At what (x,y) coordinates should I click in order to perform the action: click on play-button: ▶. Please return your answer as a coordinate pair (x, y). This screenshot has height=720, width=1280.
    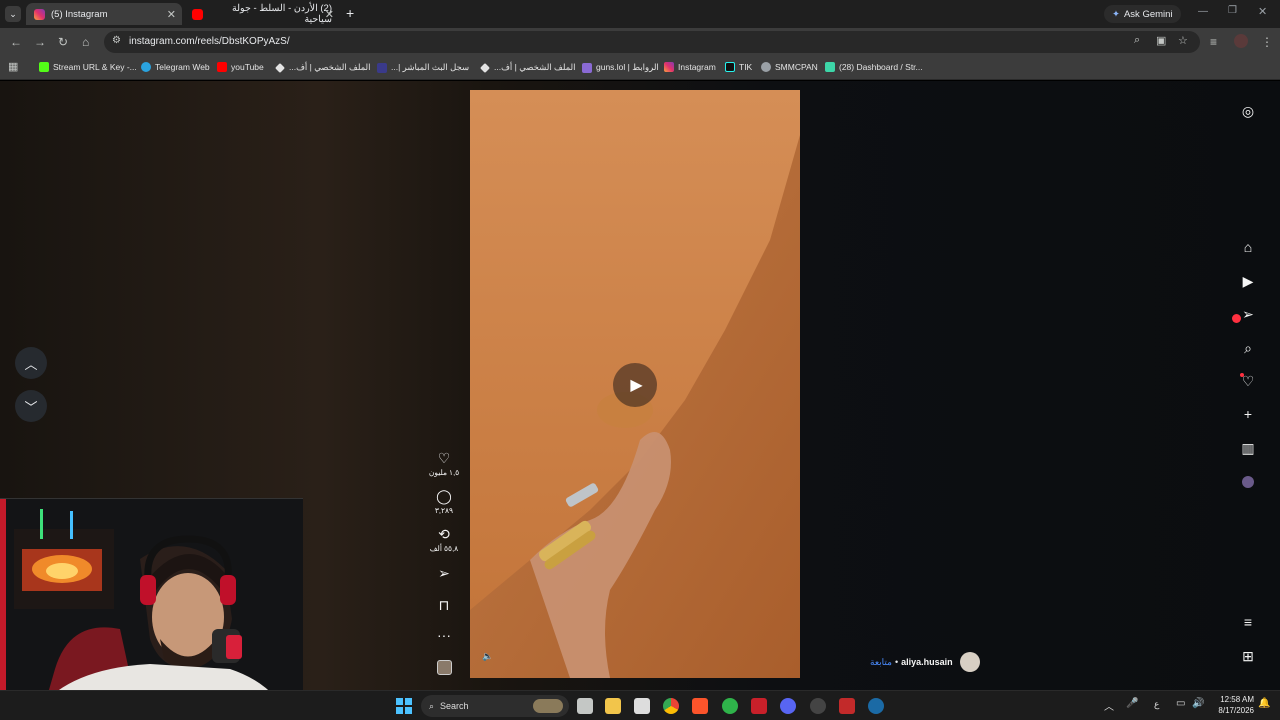
    Looking at the image, I should click on (635, 385).